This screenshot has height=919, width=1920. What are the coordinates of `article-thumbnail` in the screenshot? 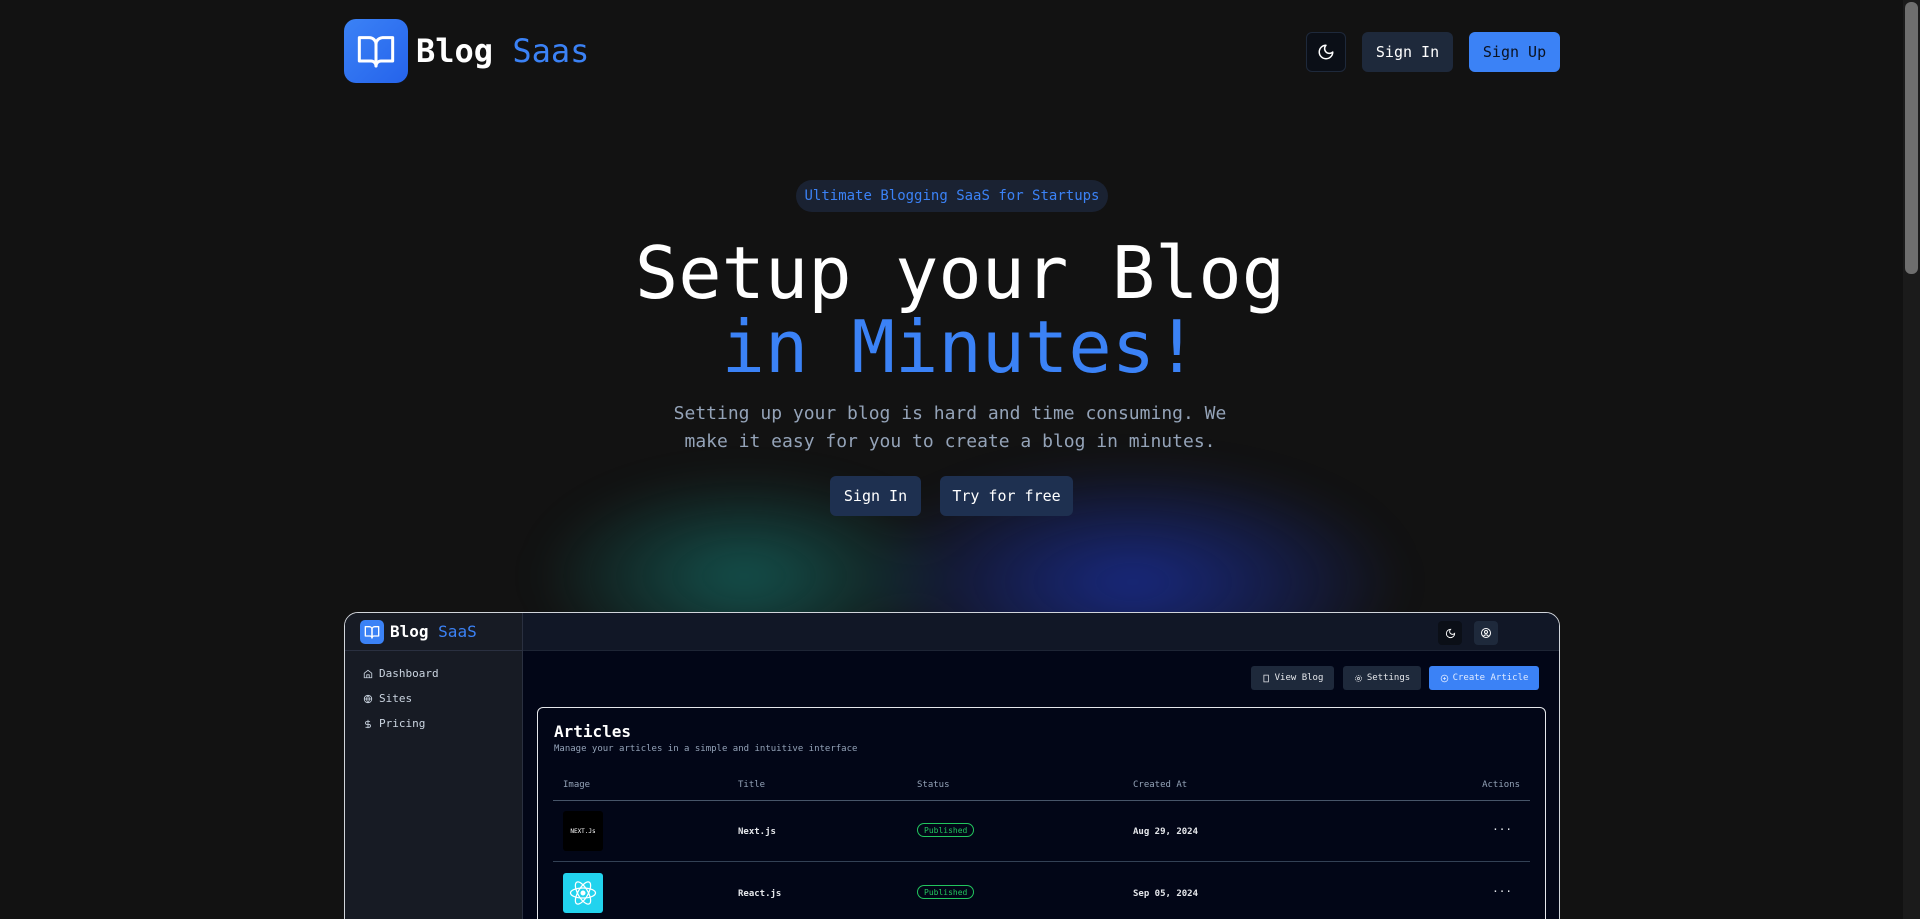 It's located at (583, 893).